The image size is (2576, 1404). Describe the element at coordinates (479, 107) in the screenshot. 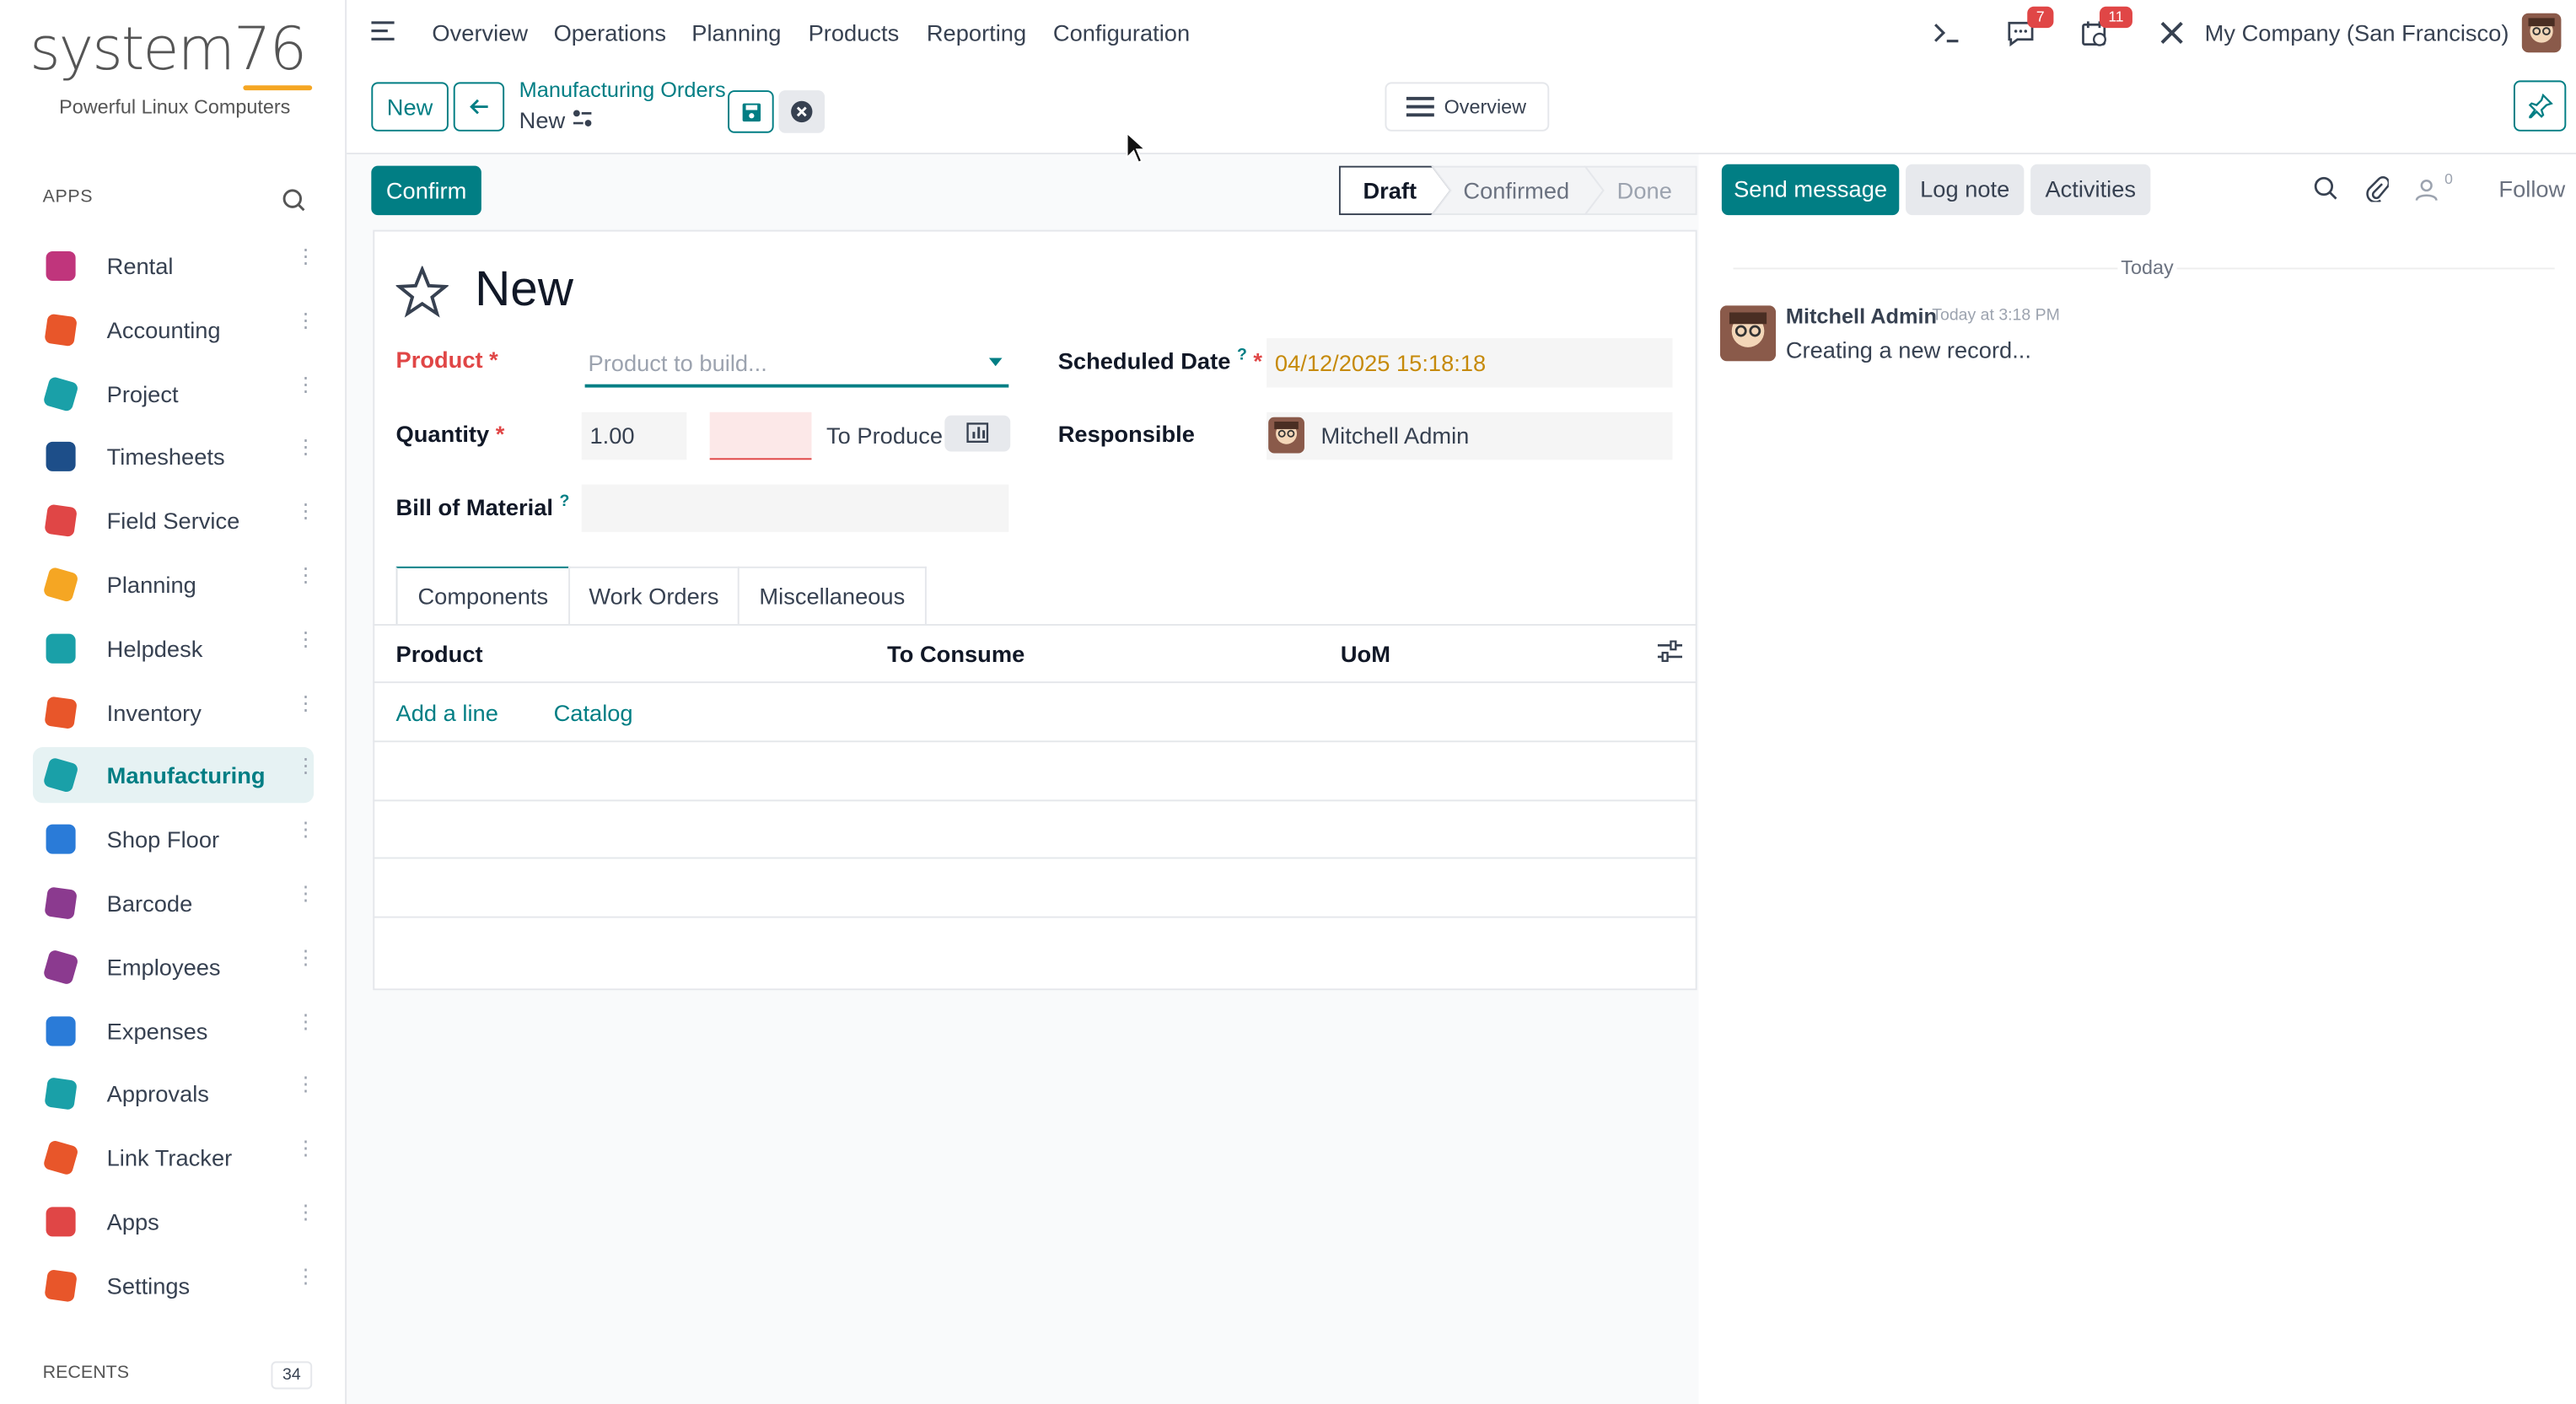

I see `back-button` at that location.